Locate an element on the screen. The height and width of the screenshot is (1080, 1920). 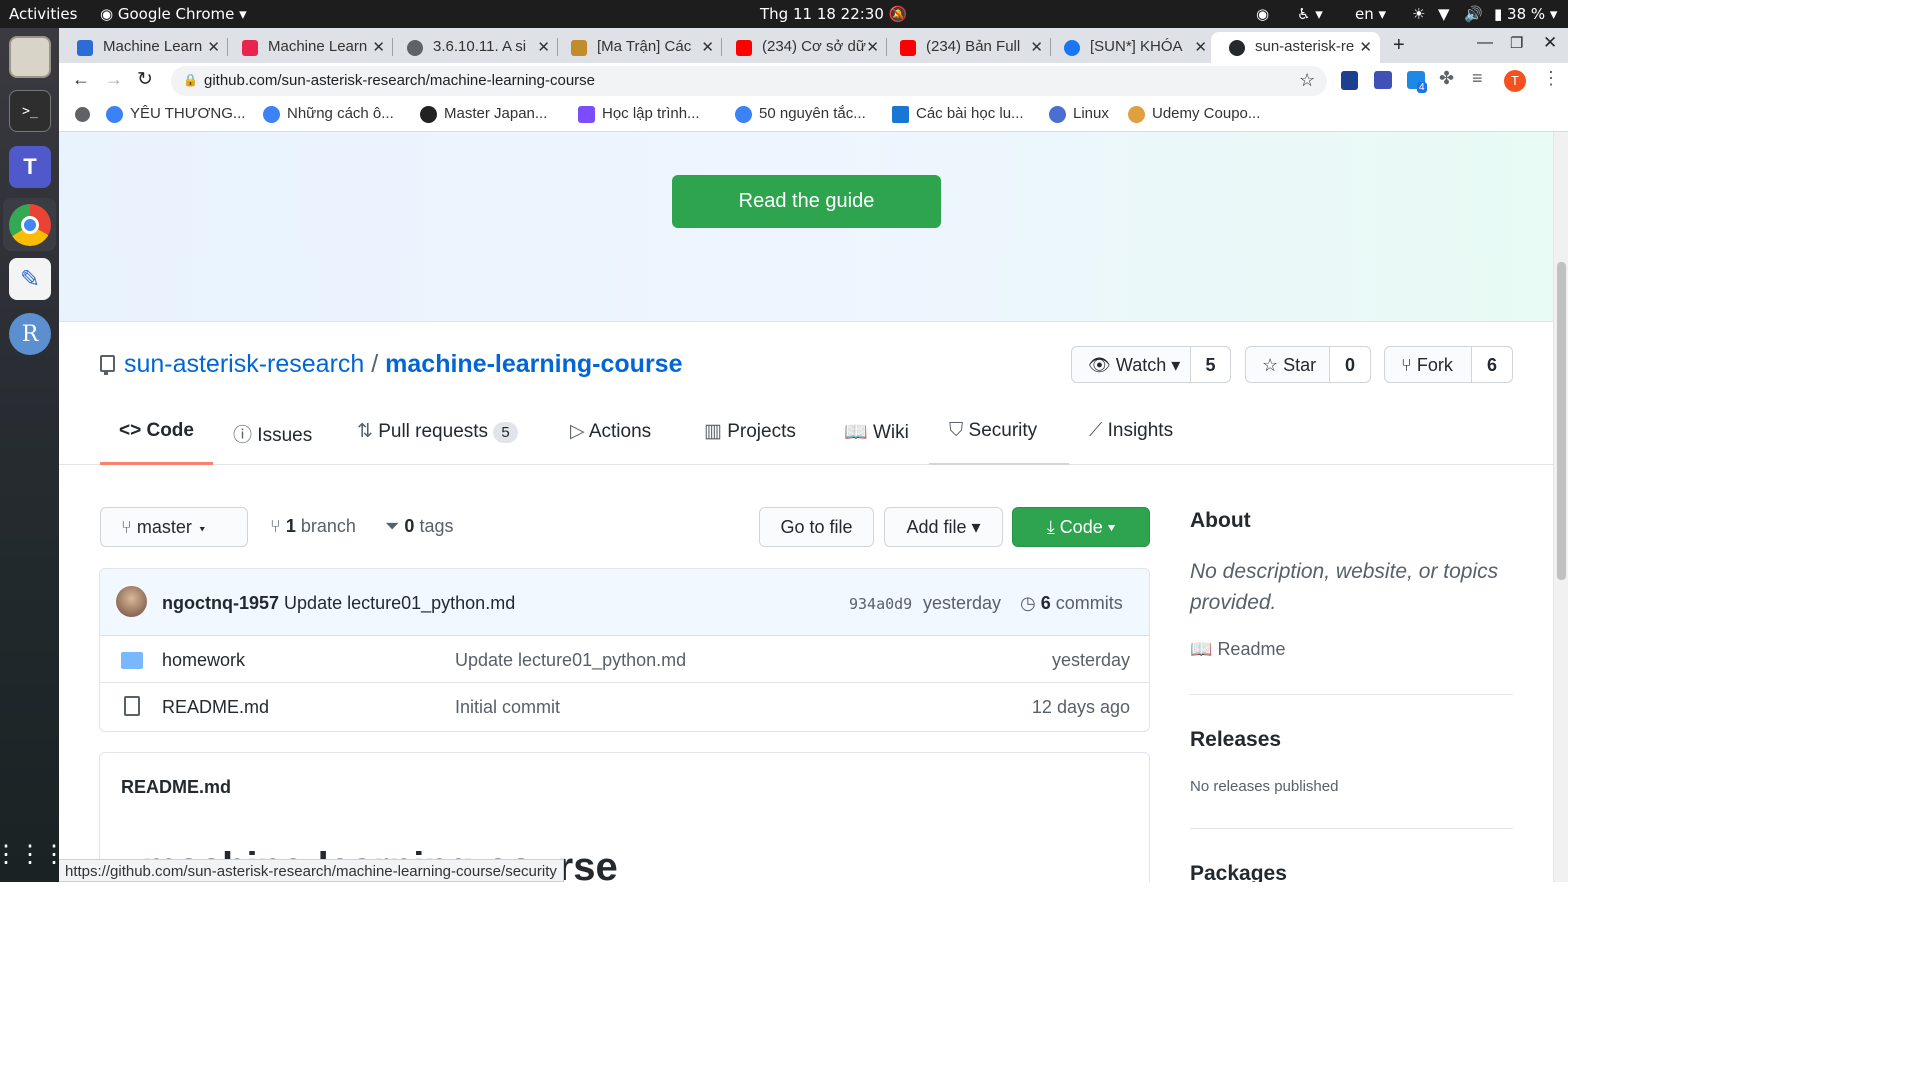
browser-tab: (234) Cơ sở dữ ✕ is located at coordinates (802, 47).